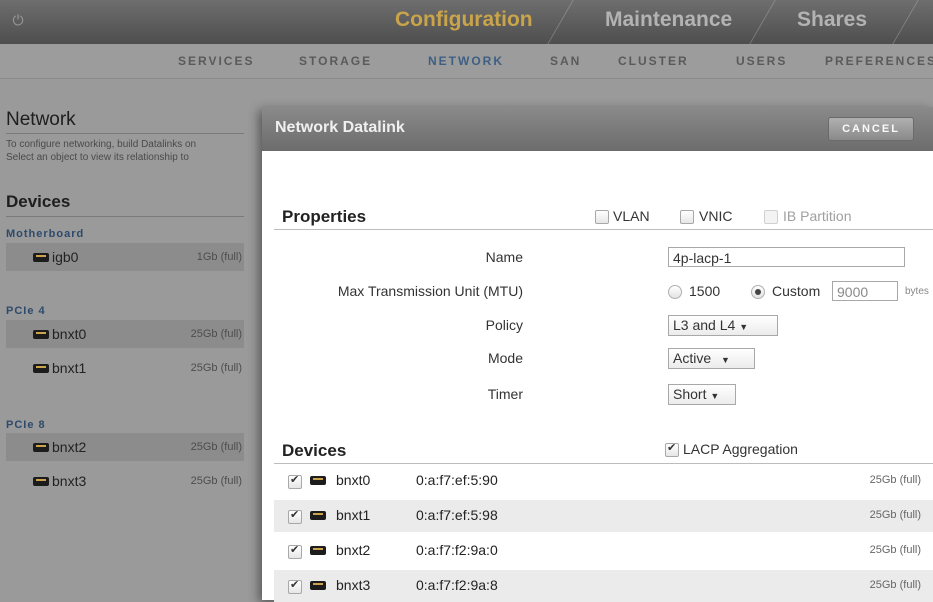 Image resolution: width=933 pixels, height=602 pixels. Describe the element at coordinates (817, 216) in the screenshot. I see `ib-partition-label: IB Partition` at that location.